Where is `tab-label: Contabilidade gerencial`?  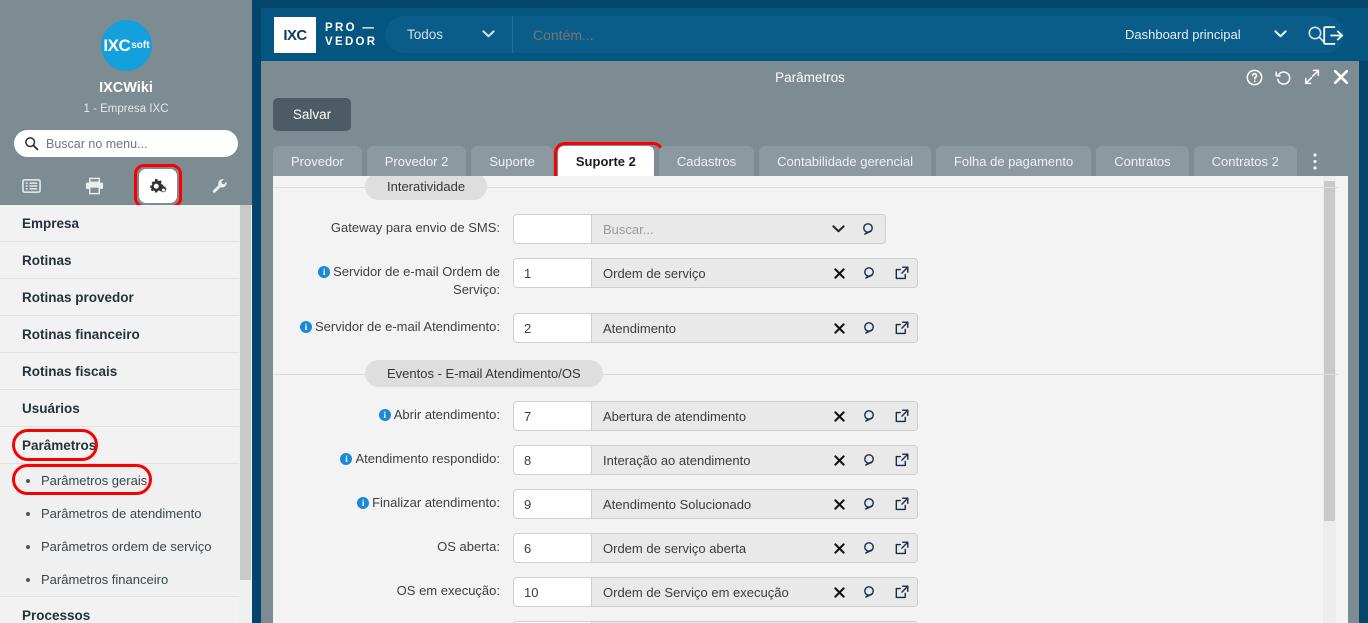
tab-label: Contabilidade gerencial is located at coordinates (845, 161).